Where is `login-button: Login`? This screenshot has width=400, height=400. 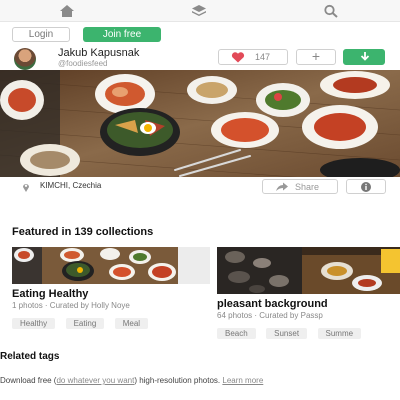 login-button: Login is located at coordinates (41, 34).